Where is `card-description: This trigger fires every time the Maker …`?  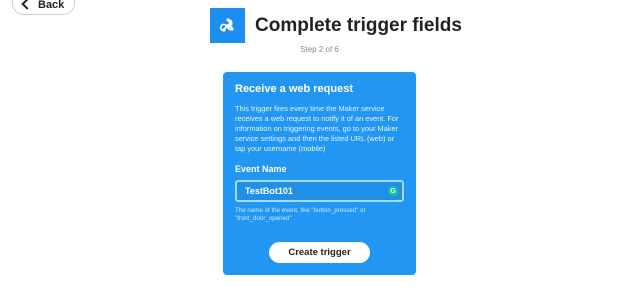
card-description: This trigger fires every time the Maker … is located at coordinates (317, 128).